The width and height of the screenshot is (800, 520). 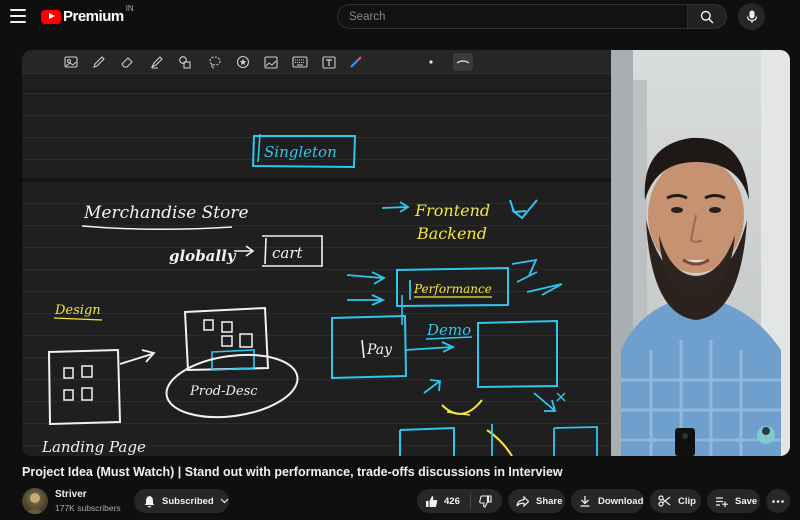 I want to click on note-globally: globally, so click(x=203, y=256).